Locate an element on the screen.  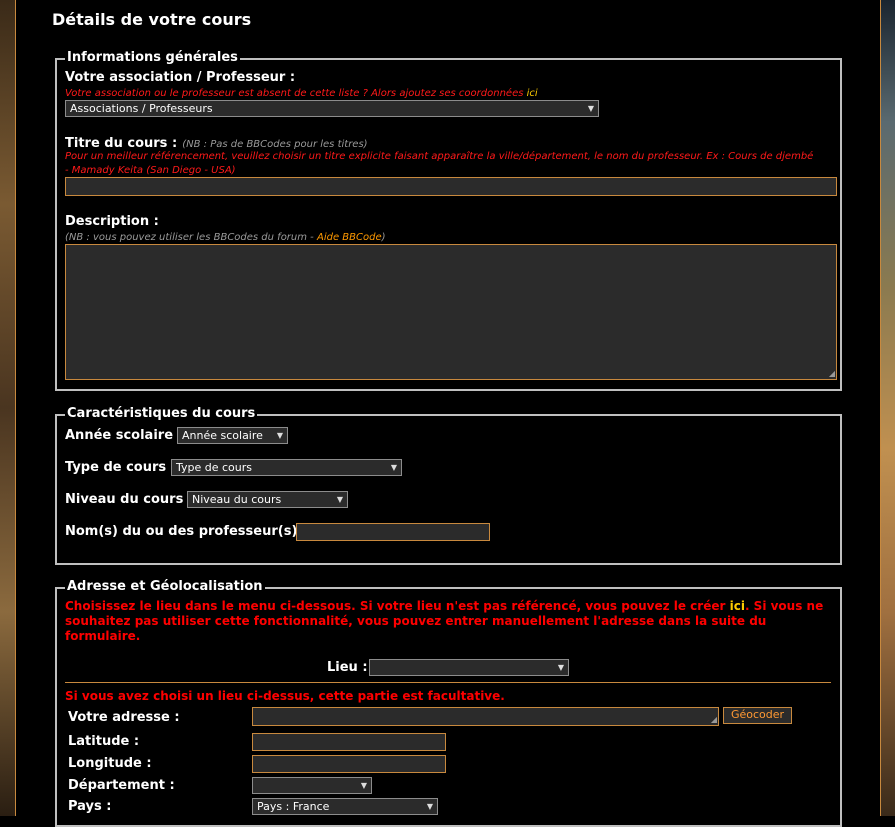
background-image-left is located at coordinates (7, 408).